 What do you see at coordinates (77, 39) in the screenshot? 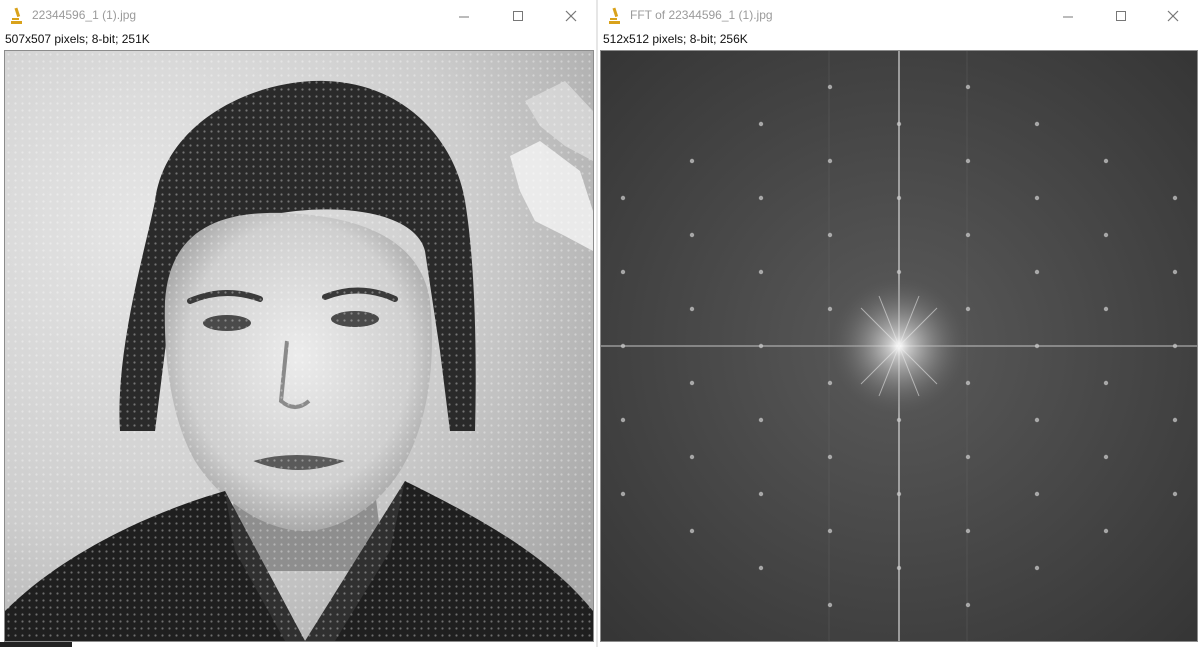
I see `image-info: 507x507 pixels; 8-bit; 251K` at bounding box center [77, 39].